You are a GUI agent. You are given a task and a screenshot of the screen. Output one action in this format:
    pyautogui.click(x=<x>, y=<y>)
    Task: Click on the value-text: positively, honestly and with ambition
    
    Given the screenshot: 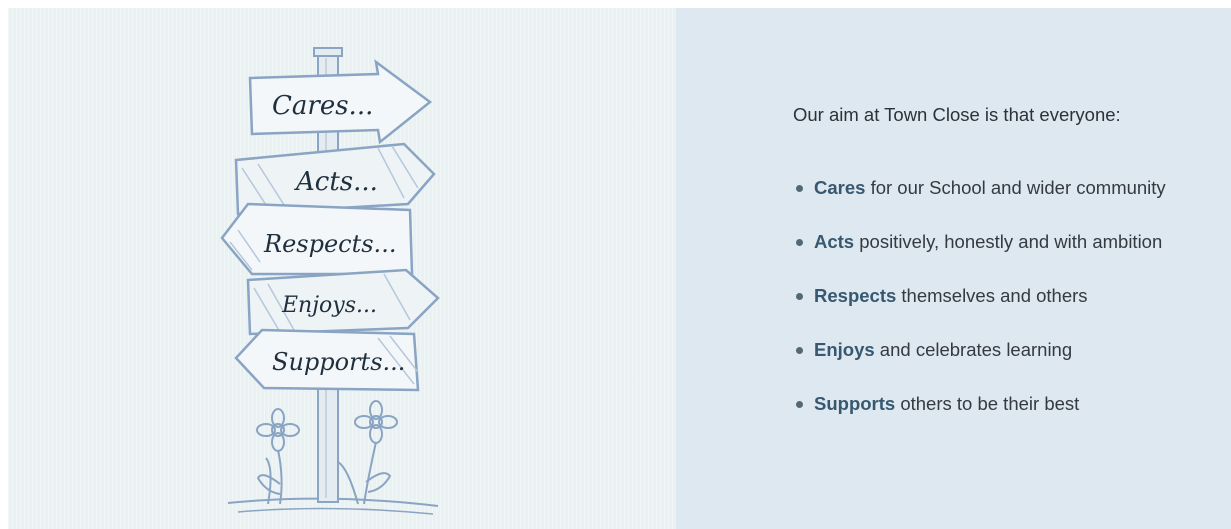 What is the action you would take?
    pyautogui.click(x=1008, y=241)
    